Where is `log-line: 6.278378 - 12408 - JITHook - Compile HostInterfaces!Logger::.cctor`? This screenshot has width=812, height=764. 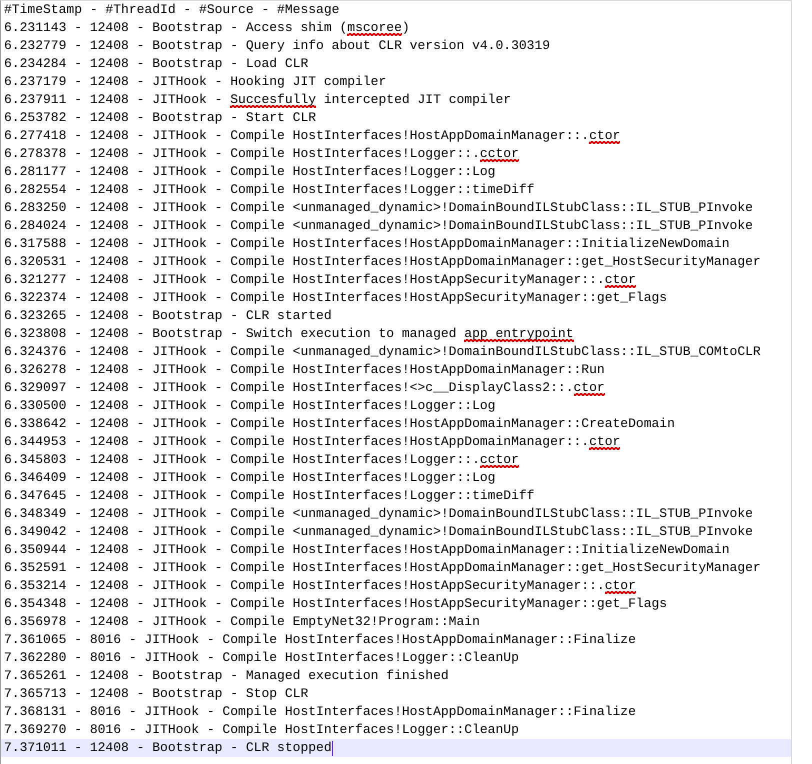 log-line: 6.278378 - 12408 - JITHook - Compile HostInterfaces!Logger::.cctor is located at coordinates (261, 154).